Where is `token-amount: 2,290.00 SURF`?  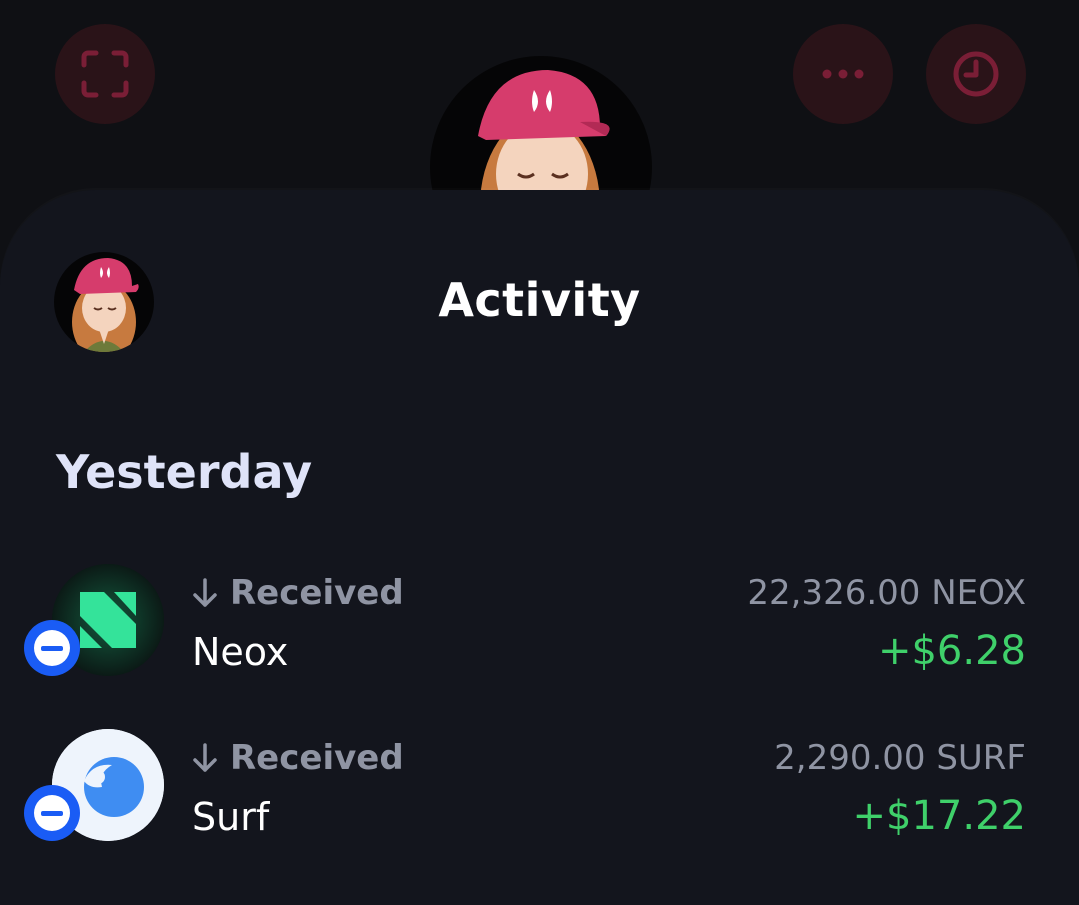
token-amount: 2,290.00 SURF is located at coordinates (900, 758).